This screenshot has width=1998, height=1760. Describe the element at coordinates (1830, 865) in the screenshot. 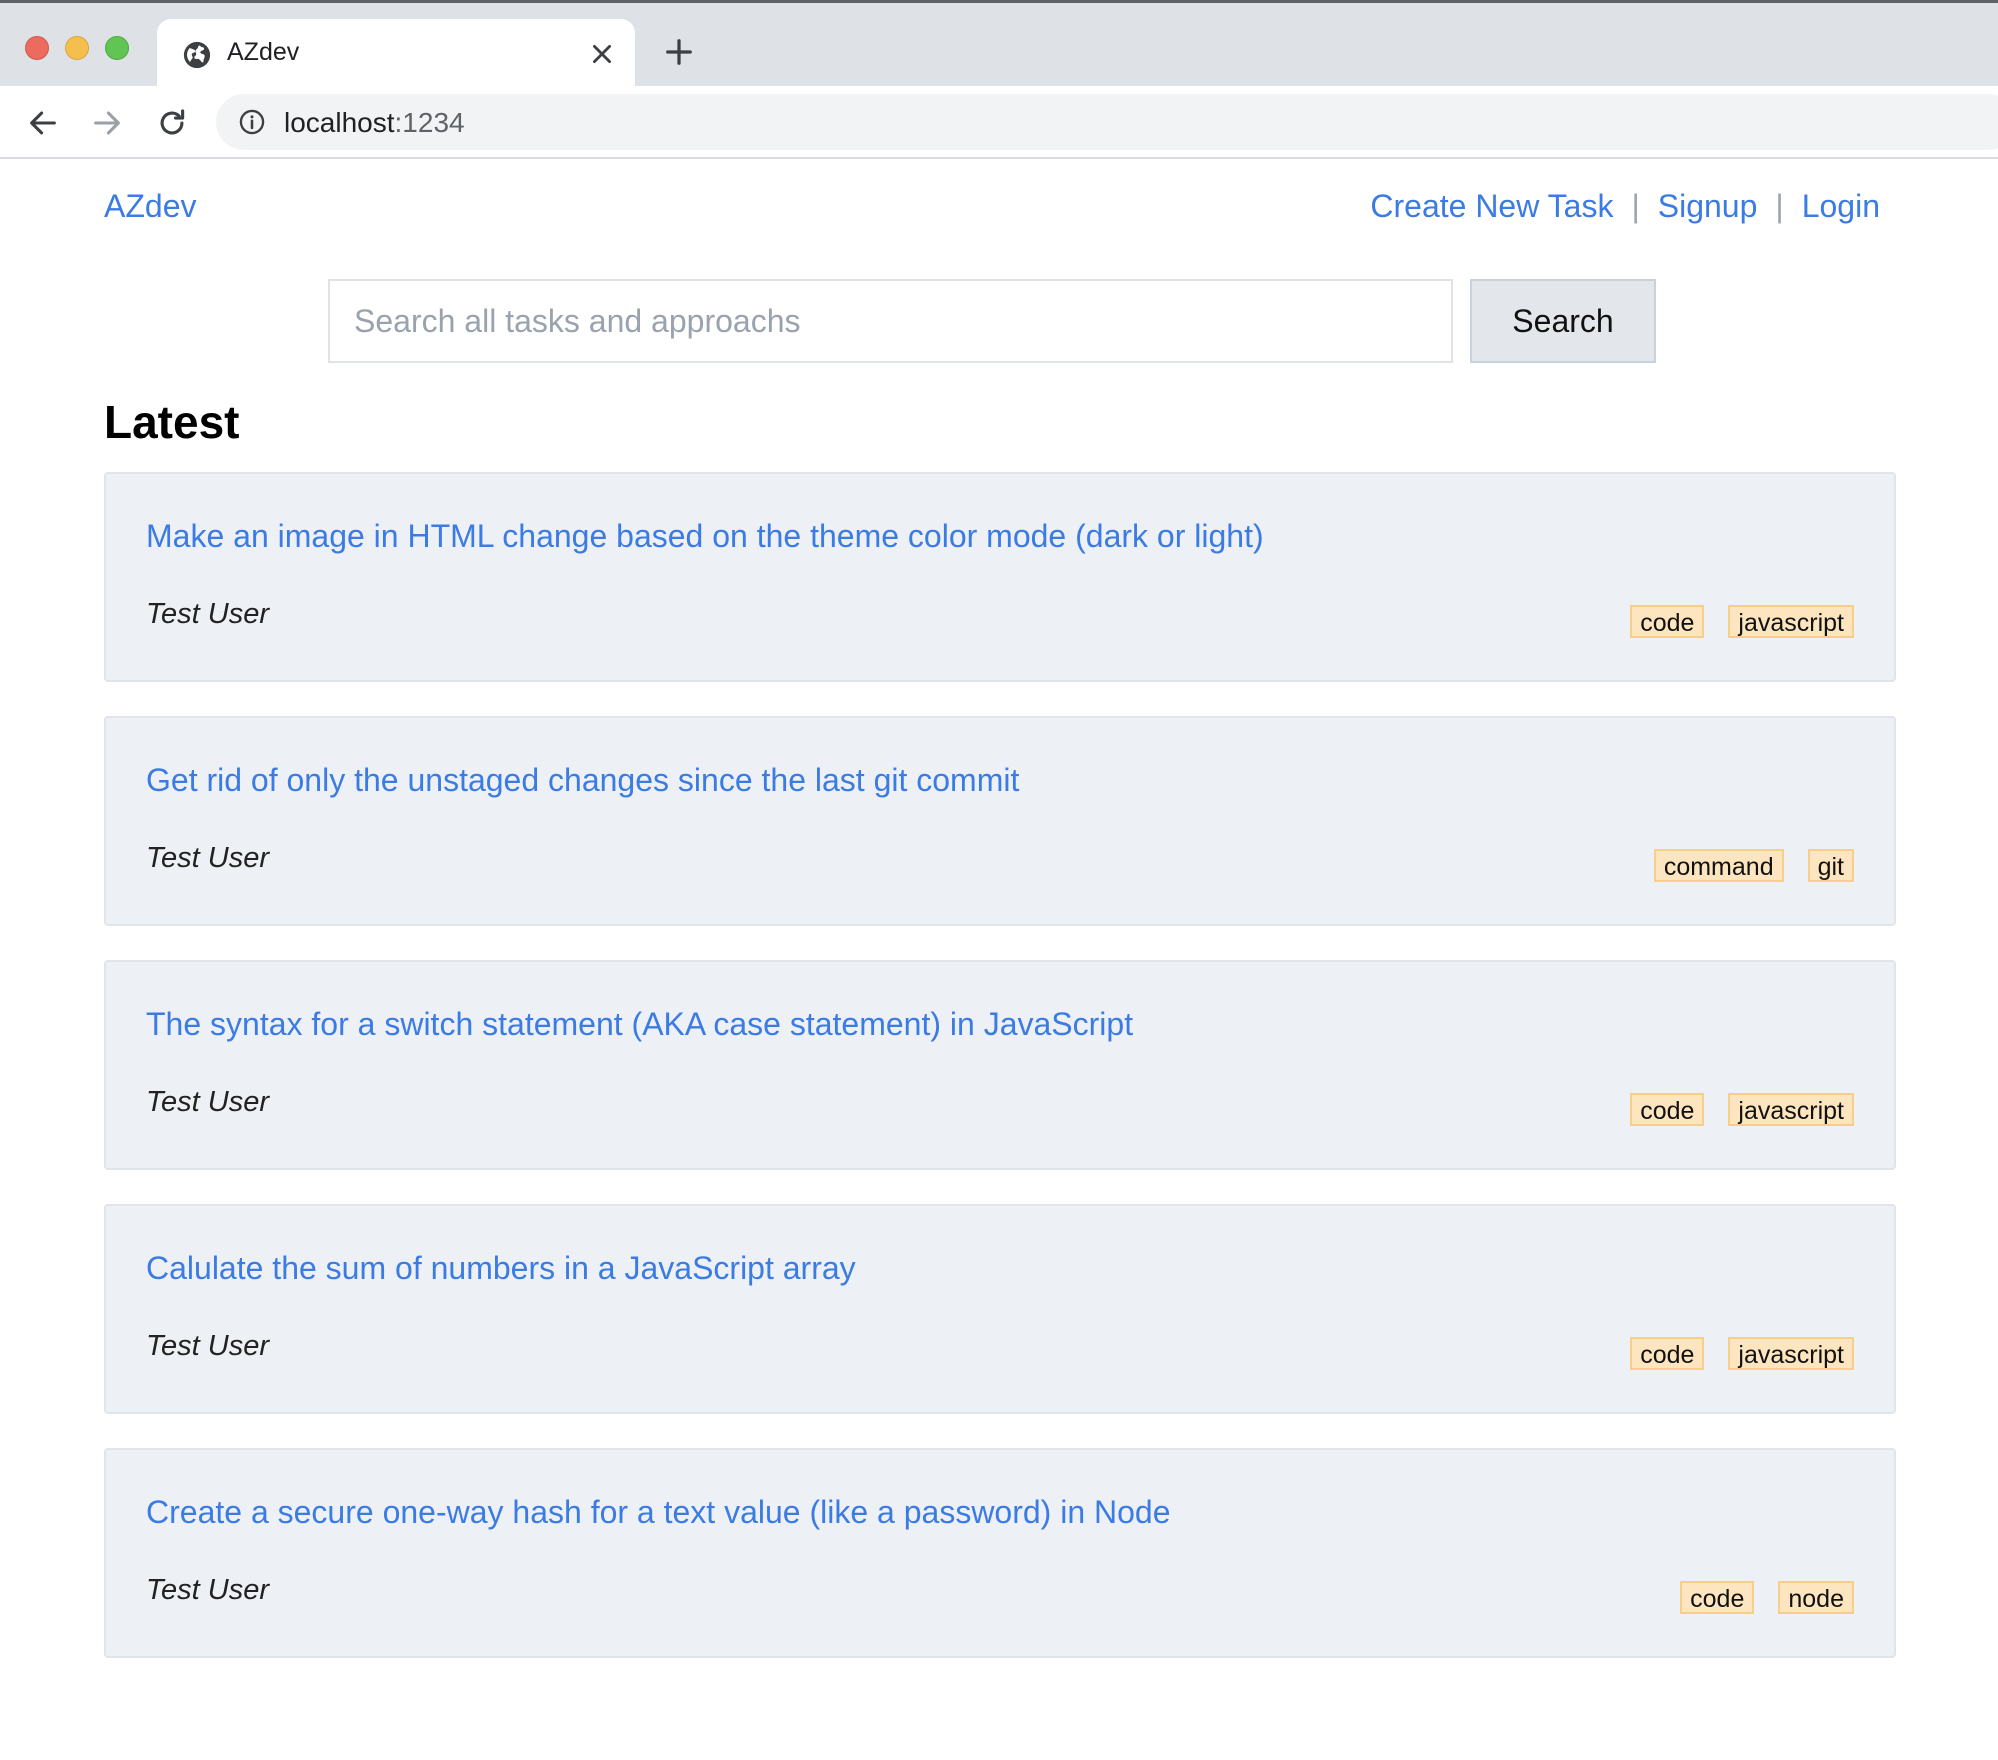

I see `tag: git` at that location.